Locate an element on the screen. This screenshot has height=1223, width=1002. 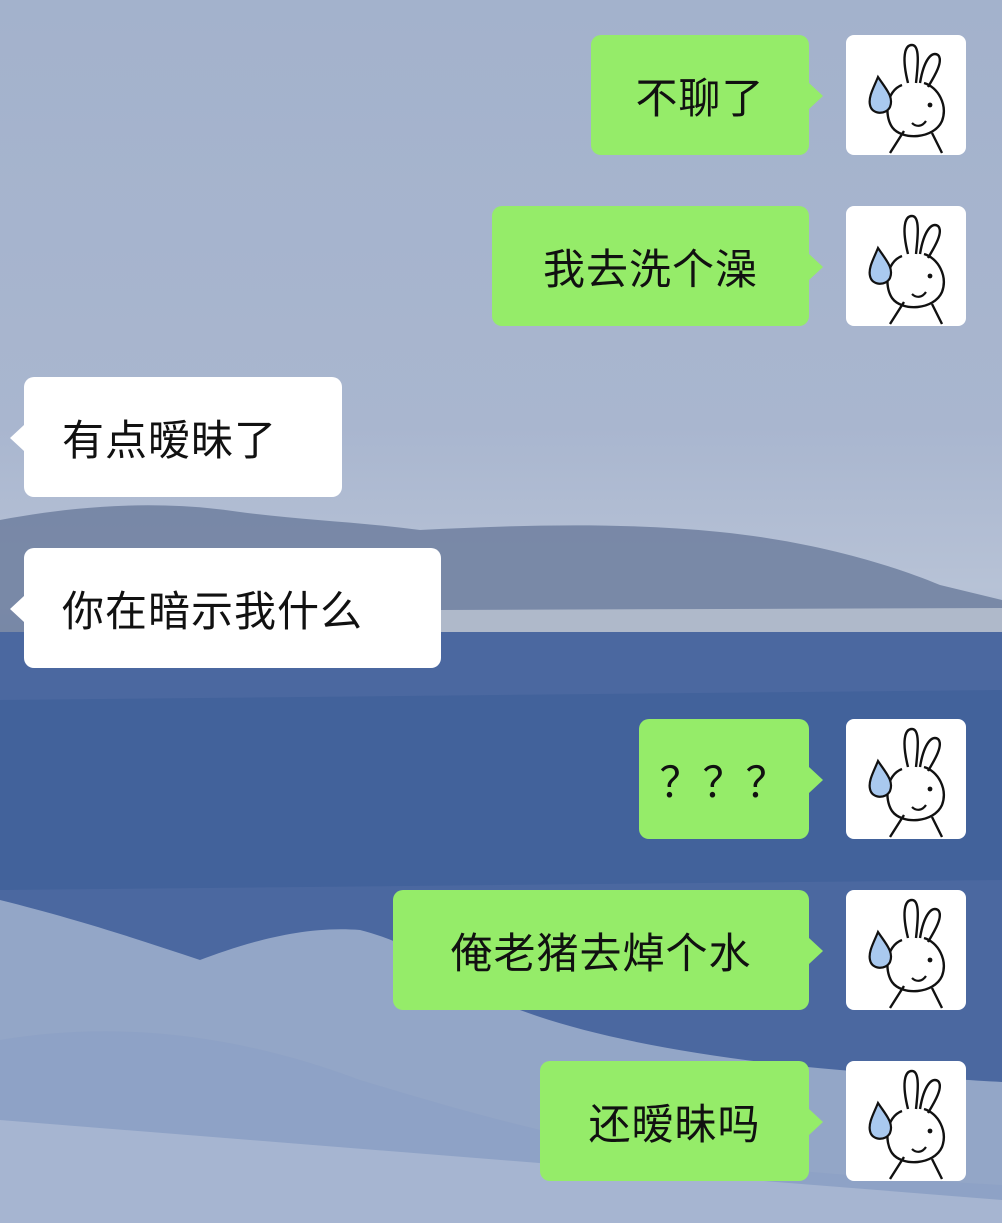
message-row: 我去洗个澡 is located at coordinates (501, 266).